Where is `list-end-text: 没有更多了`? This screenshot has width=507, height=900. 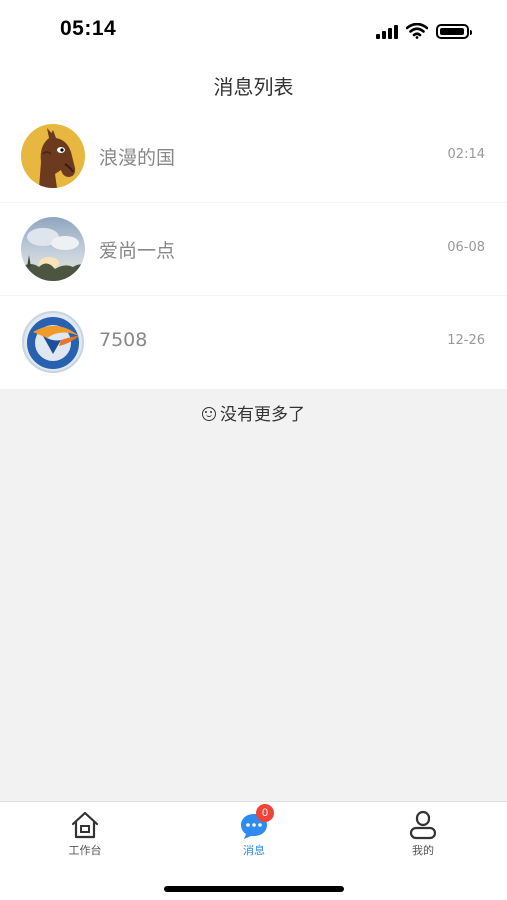
list-end-text: 没有更多了 is located at coordinates (262, 415).